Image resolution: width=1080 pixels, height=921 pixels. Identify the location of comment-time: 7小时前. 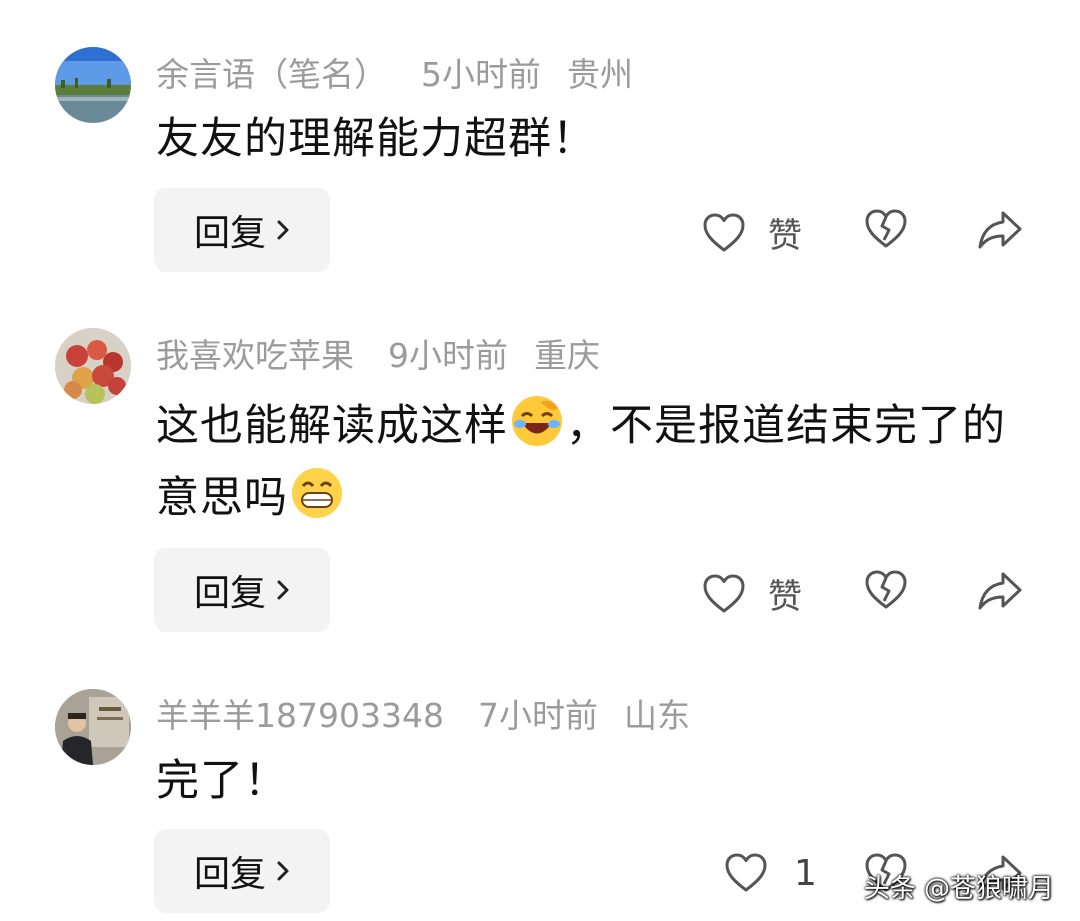
(537, 715).